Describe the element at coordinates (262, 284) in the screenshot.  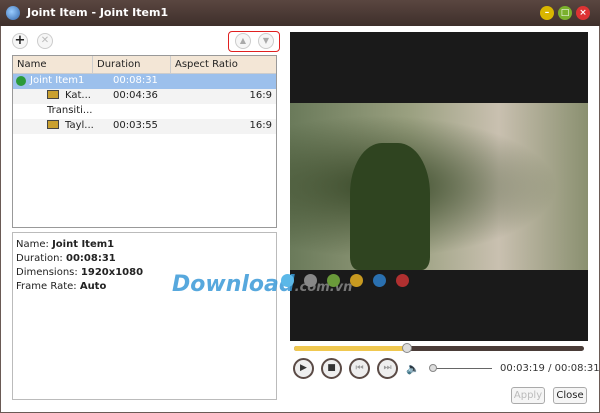
I see `watermark: Download.com.vn` at that location.